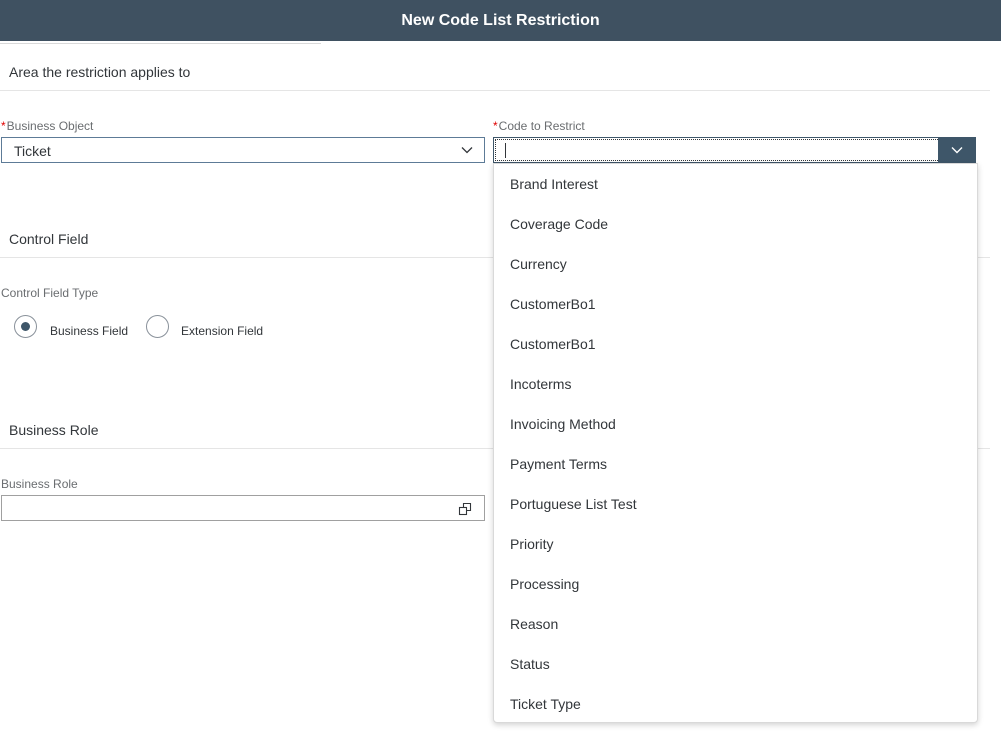 The image size is (1001, 744). Describe the element at coordinates (49, 239) in the screenshot. I see `section-title-control-field: Control Field` at that location.